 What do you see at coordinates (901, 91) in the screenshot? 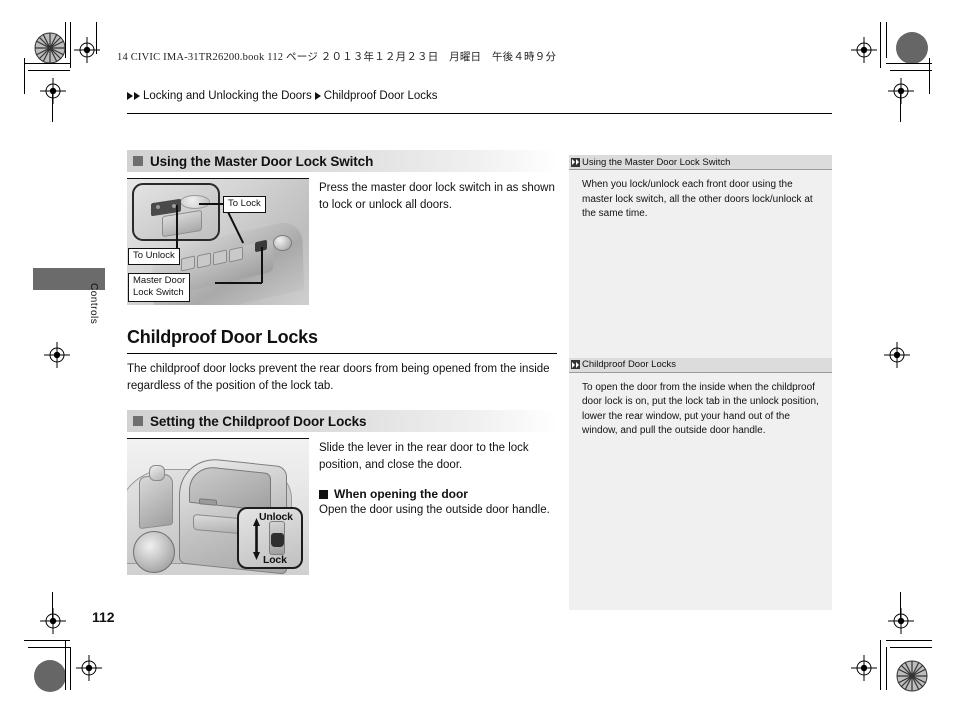
I see `registration-mark-top-right-inner` at bounding box center [901, 91].